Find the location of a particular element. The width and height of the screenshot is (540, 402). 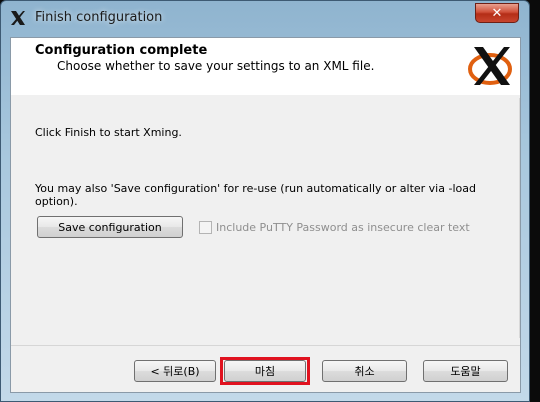

header-divider is located at coordinates (265, 94).